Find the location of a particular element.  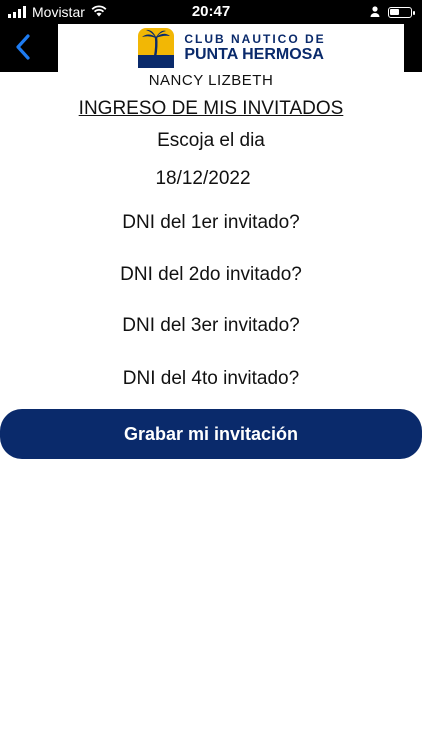

logo-text: CLUB NAUTICO DE PUNTA HERMOSA is located at coordinates (254, 48).